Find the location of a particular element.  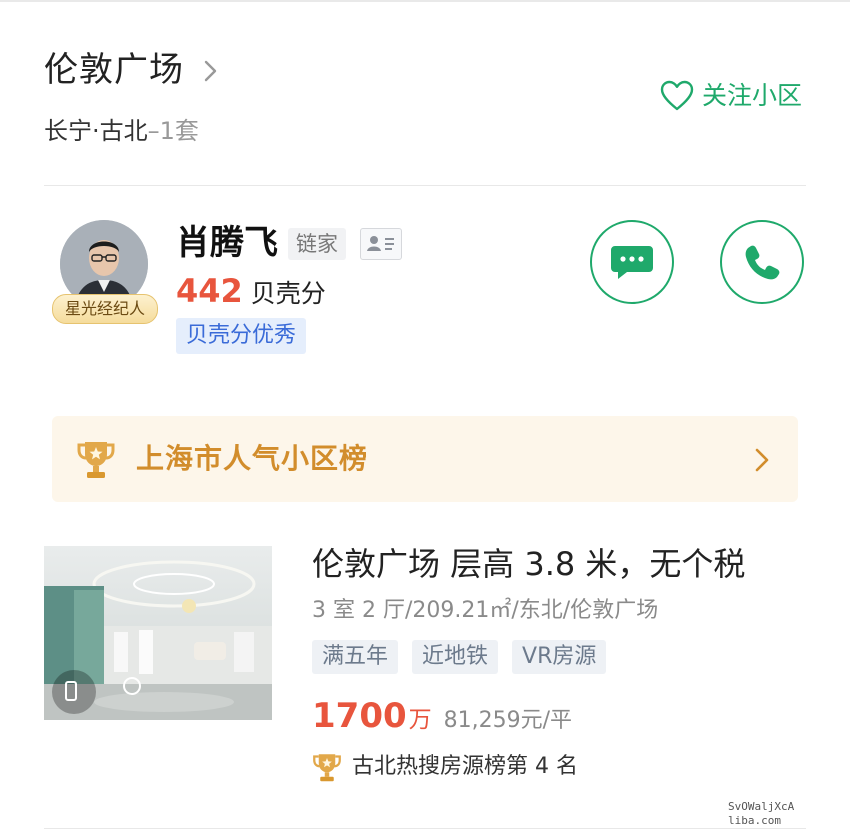

ranking-label: 上海市人气小区榜 is located at coordinates (252, 458).